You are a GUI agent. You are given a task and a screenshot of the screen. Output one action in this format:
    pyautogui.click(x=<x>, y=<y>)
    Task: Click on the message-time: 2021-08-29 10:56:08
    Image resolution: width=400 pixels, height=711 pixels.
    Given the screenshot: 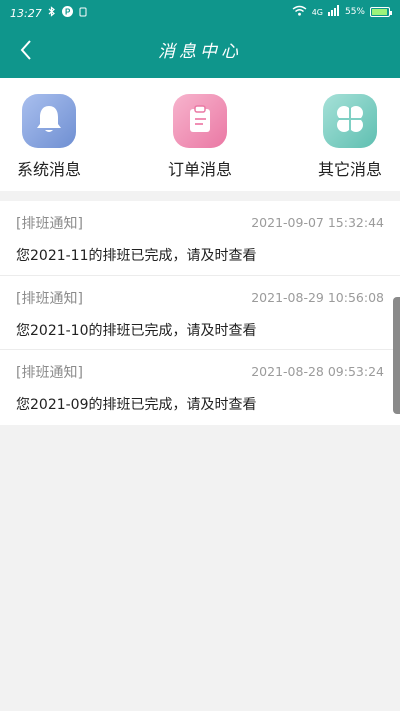 What is the action you would take?
    pyautogui.click(x=317, y=297)
    